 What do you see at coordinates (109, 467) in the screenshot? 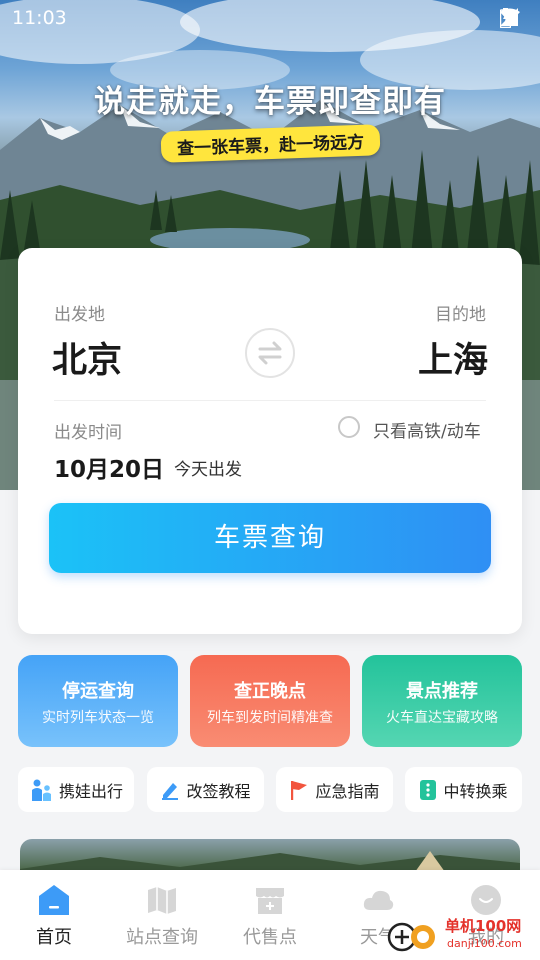
I see `departure-date: 10月20日` at bounding box center [109, 467].